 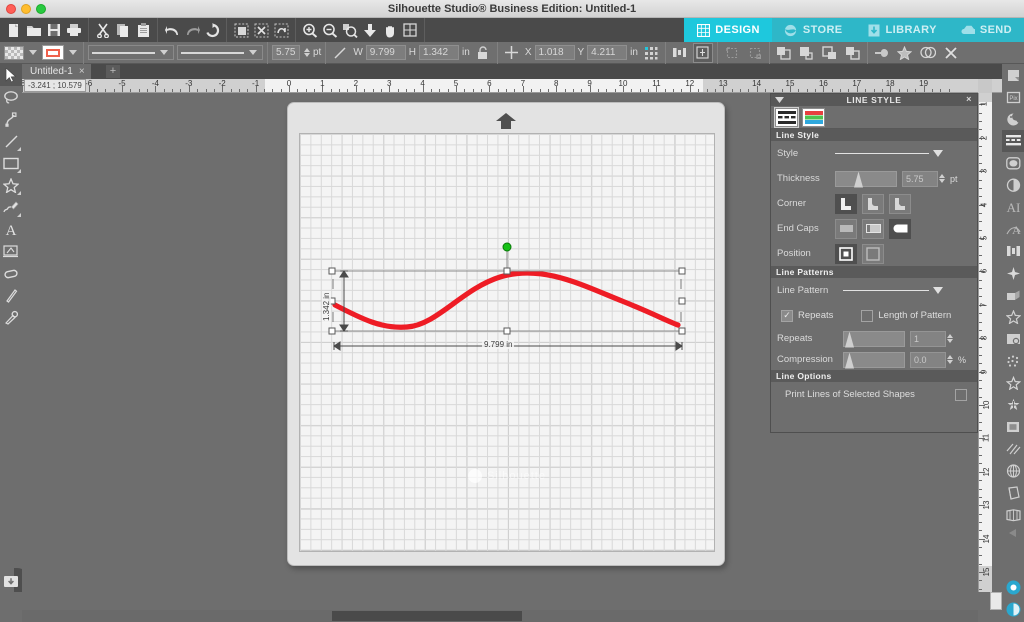 What do you see at coordinates (11, 581) in the screenshot?
I see `download-box-icon` at bounding box center [11, 581].